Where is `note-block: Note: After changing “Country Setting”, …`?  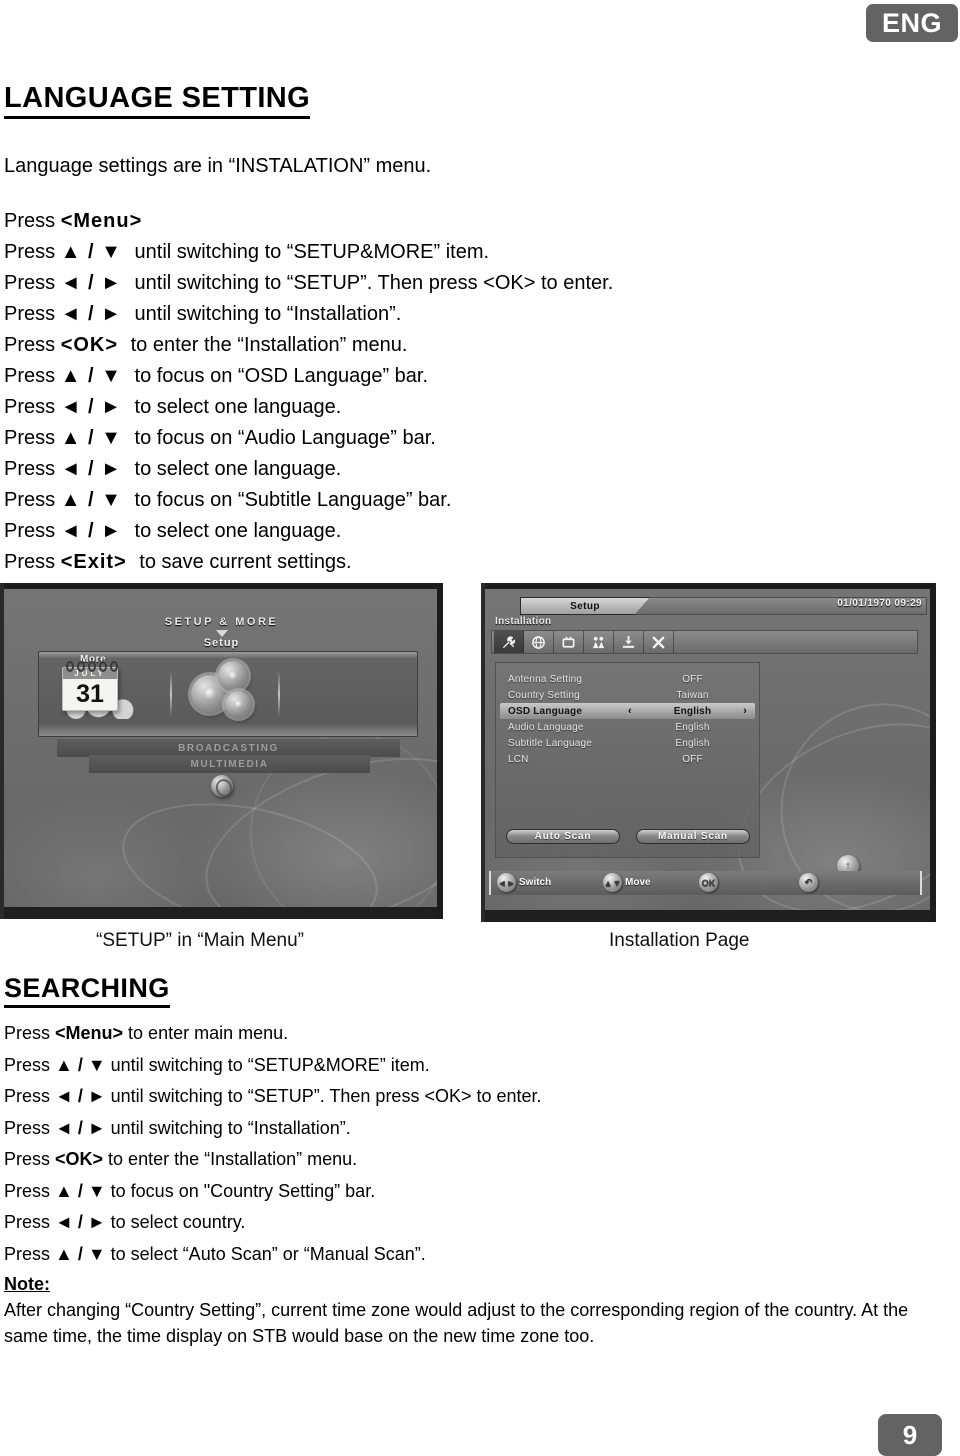 note-block: Note: After changing “Country Setting”, … is located at coordinates (469, 1310).